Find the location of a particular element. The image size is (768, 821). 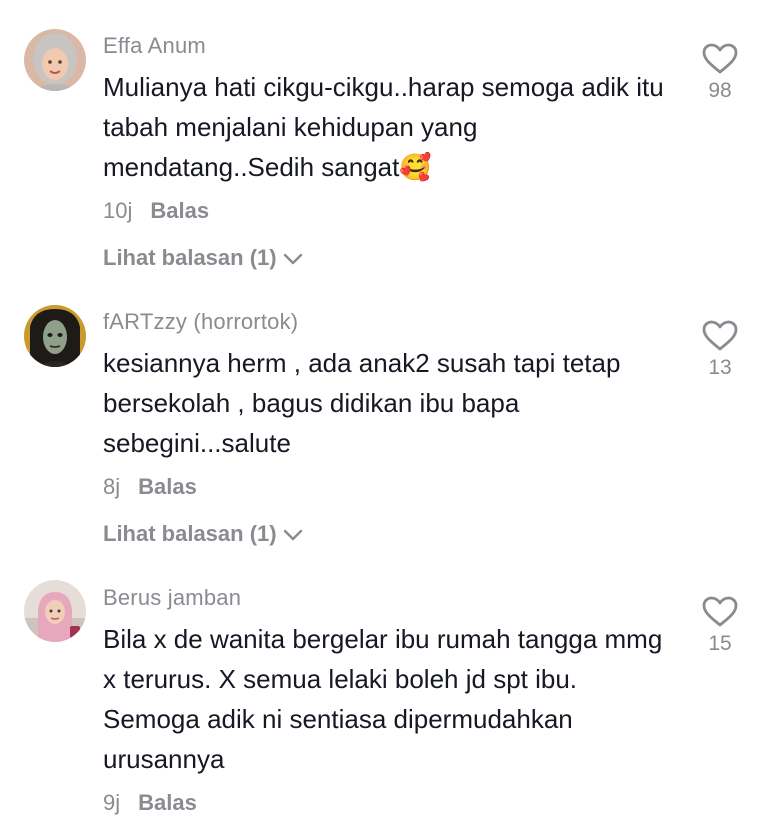

like-button: 13 is located at coordinates (720, 350).